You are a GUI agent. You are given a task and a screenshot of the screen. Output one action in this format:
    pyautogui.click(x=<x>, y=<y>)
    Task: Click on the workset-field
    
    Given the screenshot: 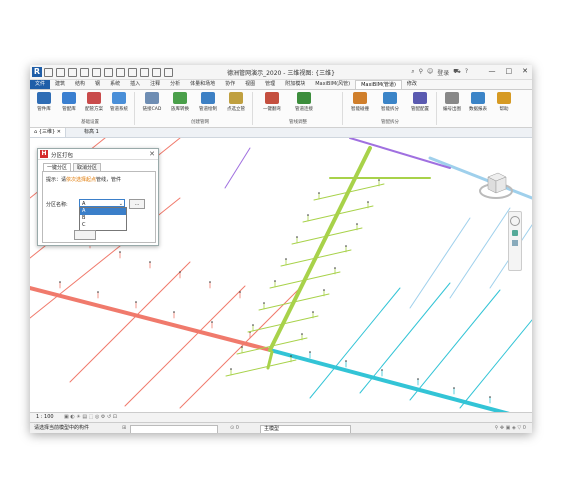 What is the action you would take?
    pyautogui.click(x=174, y=429)
    